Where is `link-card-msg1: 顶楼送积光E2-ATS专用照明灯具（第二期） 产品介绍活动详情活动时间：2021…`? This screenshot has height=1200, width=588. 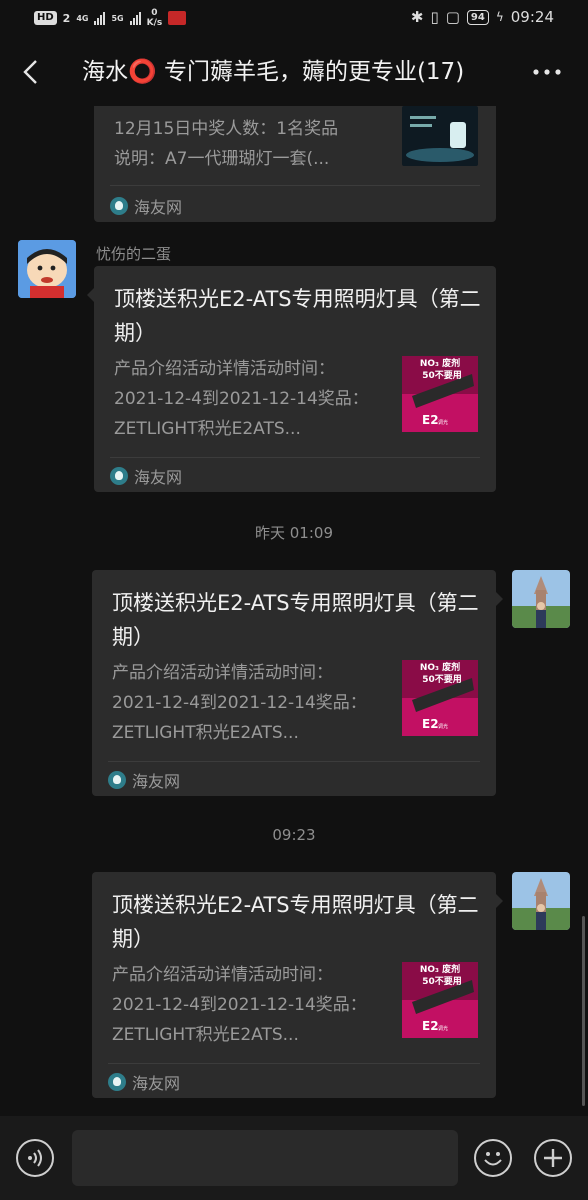 link-card-msg1: 顶楼送积光E2-ATS专用照明灯具（第二期） 产品介绍活动详情活动时间：2021… is located at coordinates (291, 379).